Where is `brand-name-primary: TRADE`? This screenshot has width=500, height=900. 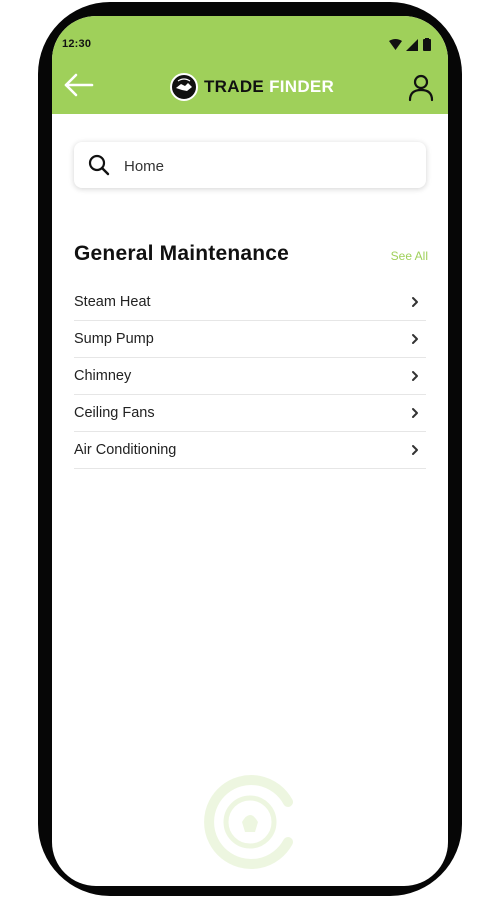
brand-name-primary: TRADE is located at coordinates (234, 86).